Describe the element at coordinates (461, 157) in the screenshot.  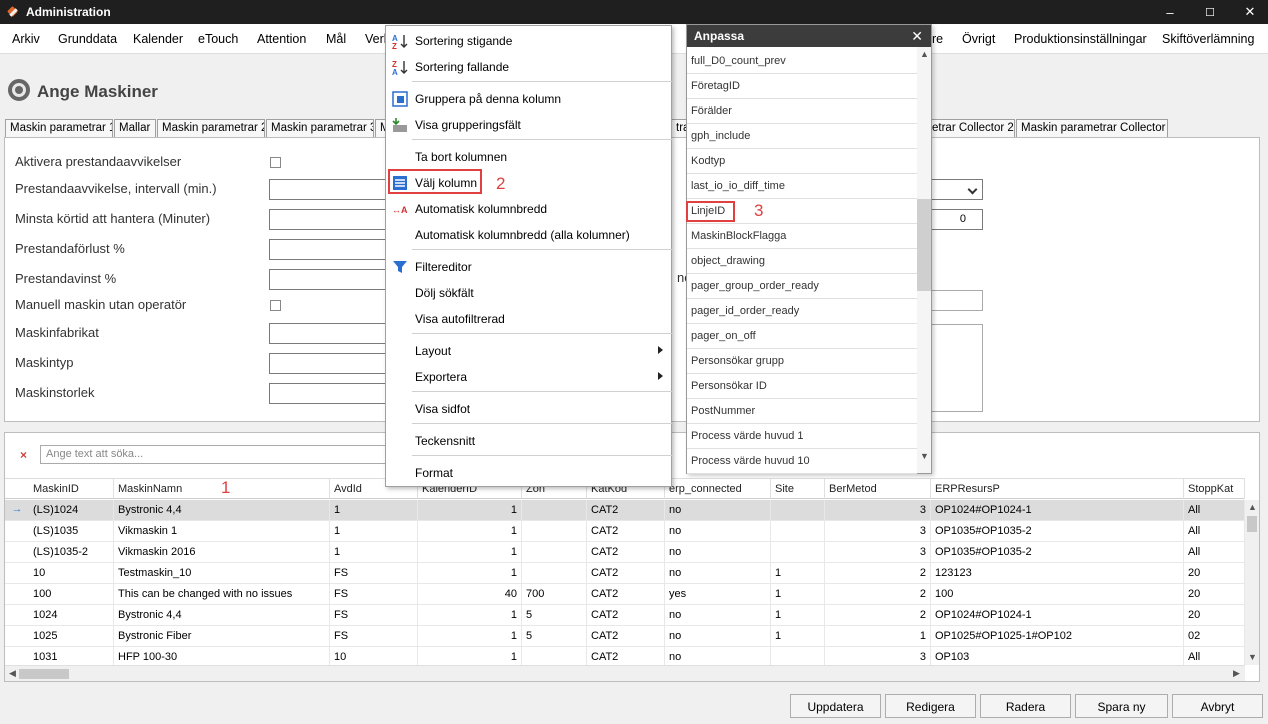
I see `menu-item-remove-column: Ta bort kolumnen` at that location.